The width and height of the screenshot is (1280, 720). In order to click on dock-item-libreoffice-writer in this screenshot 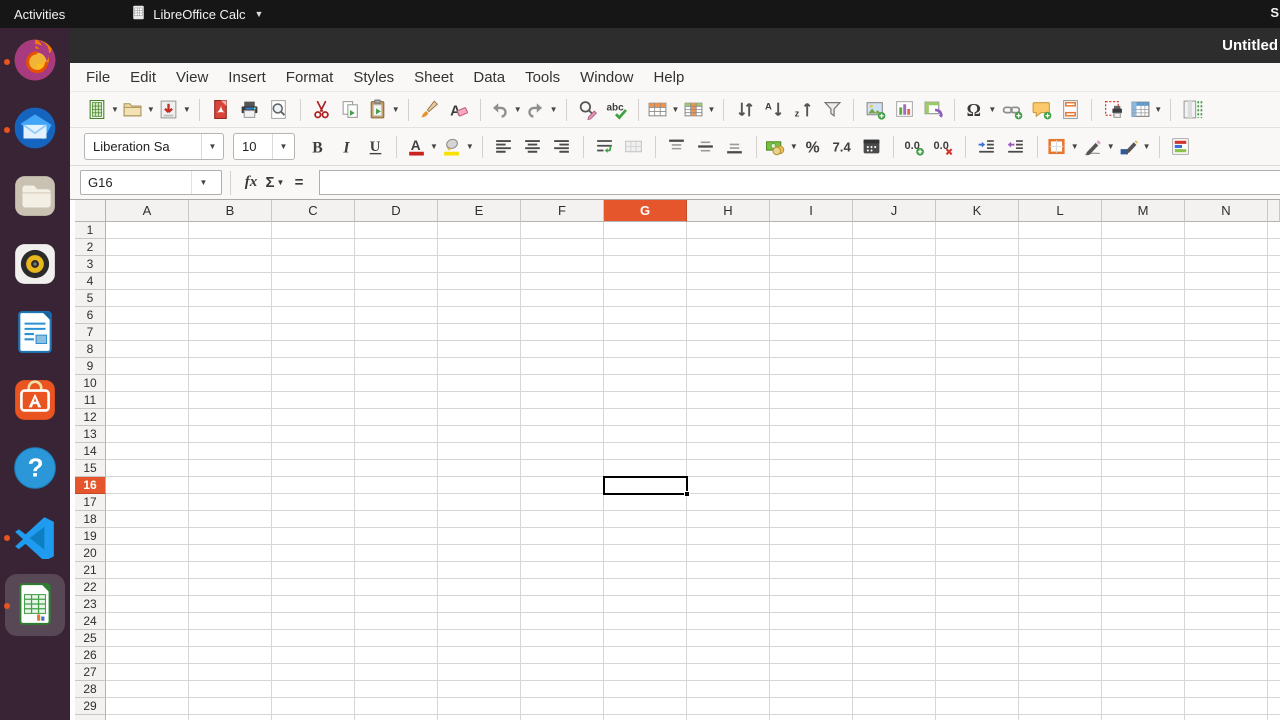, I will do `click(35, 334)`.